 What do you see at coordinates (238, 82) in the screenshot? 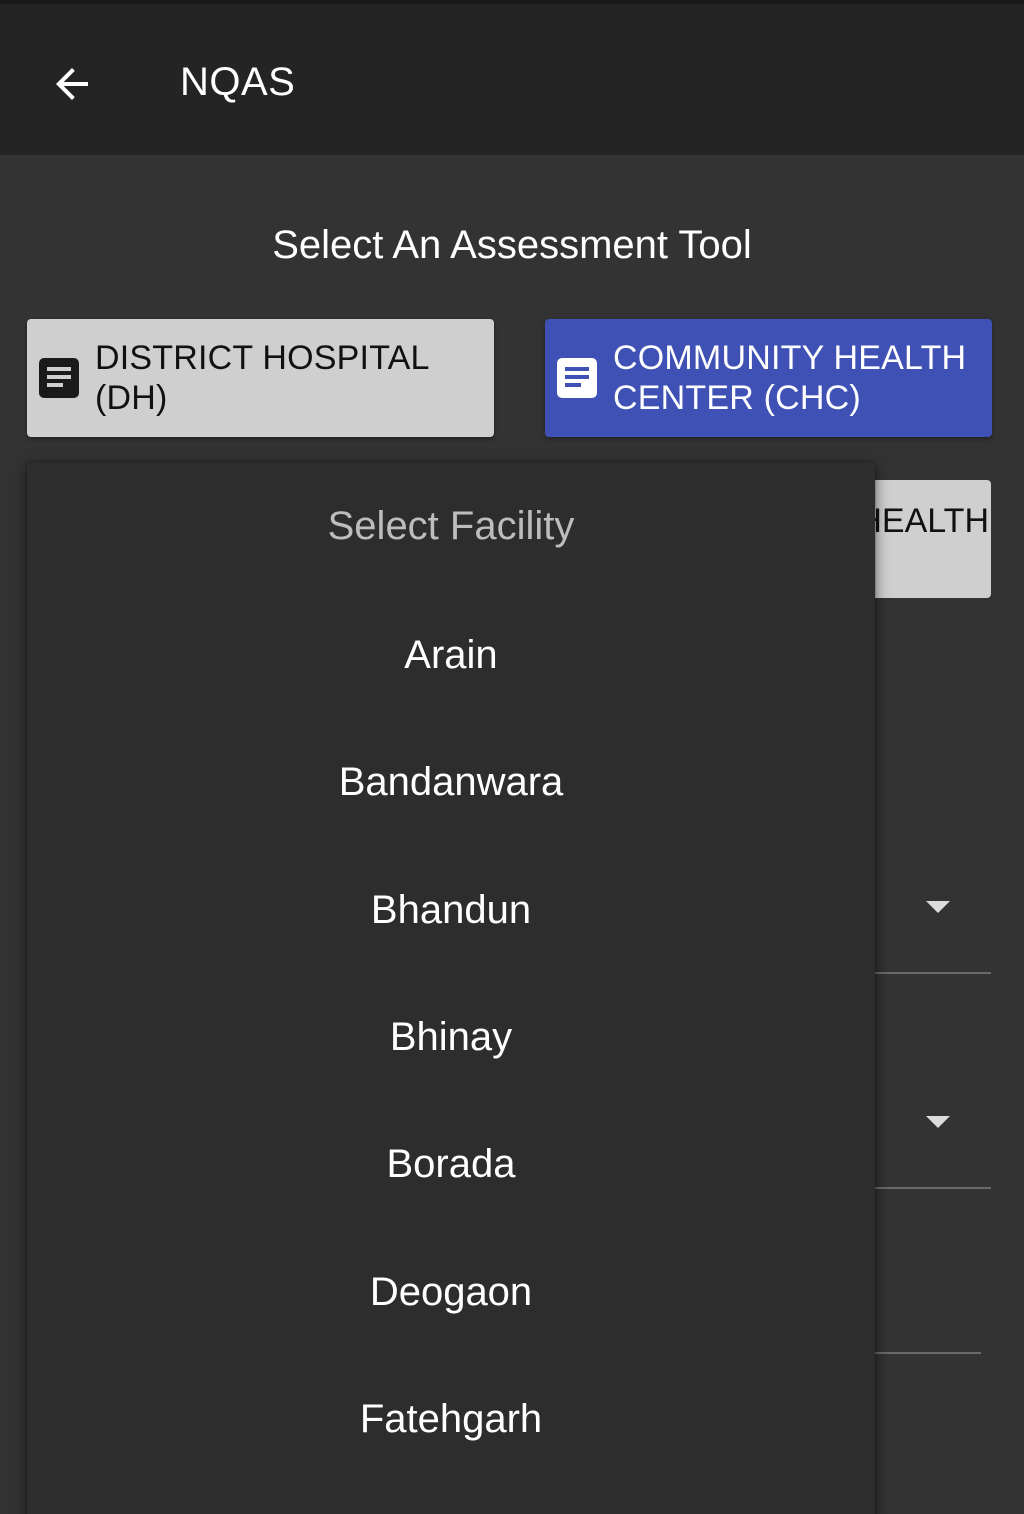
I see `app-title: NQAS` at bounding box center [238, 82].